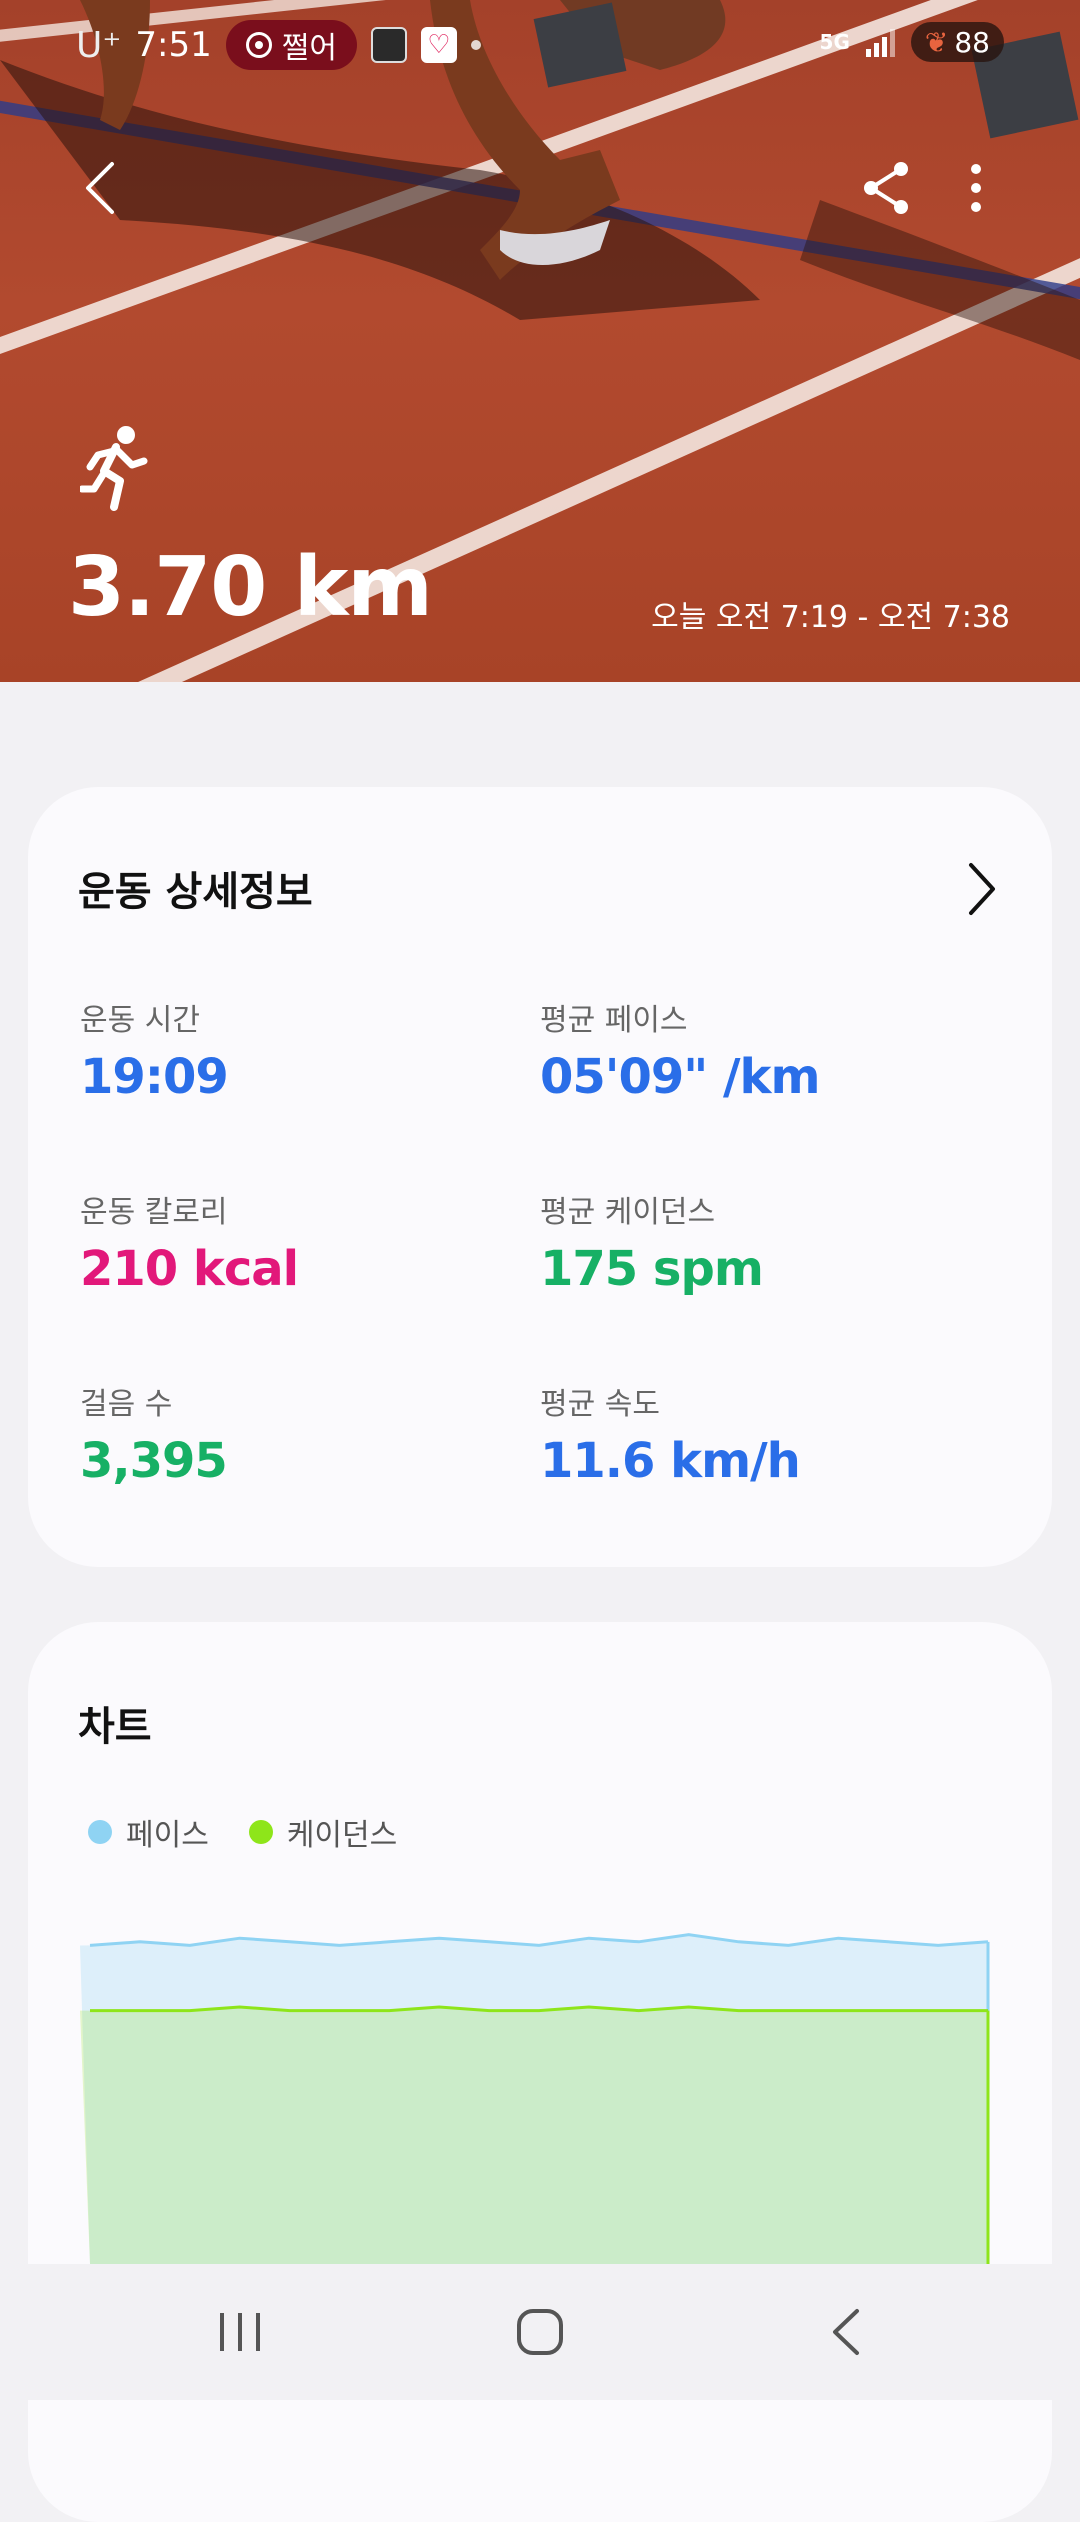  Describe the element at coordinates (475, 45) in the screenshot. I see `more-notifications-dot` at that location.